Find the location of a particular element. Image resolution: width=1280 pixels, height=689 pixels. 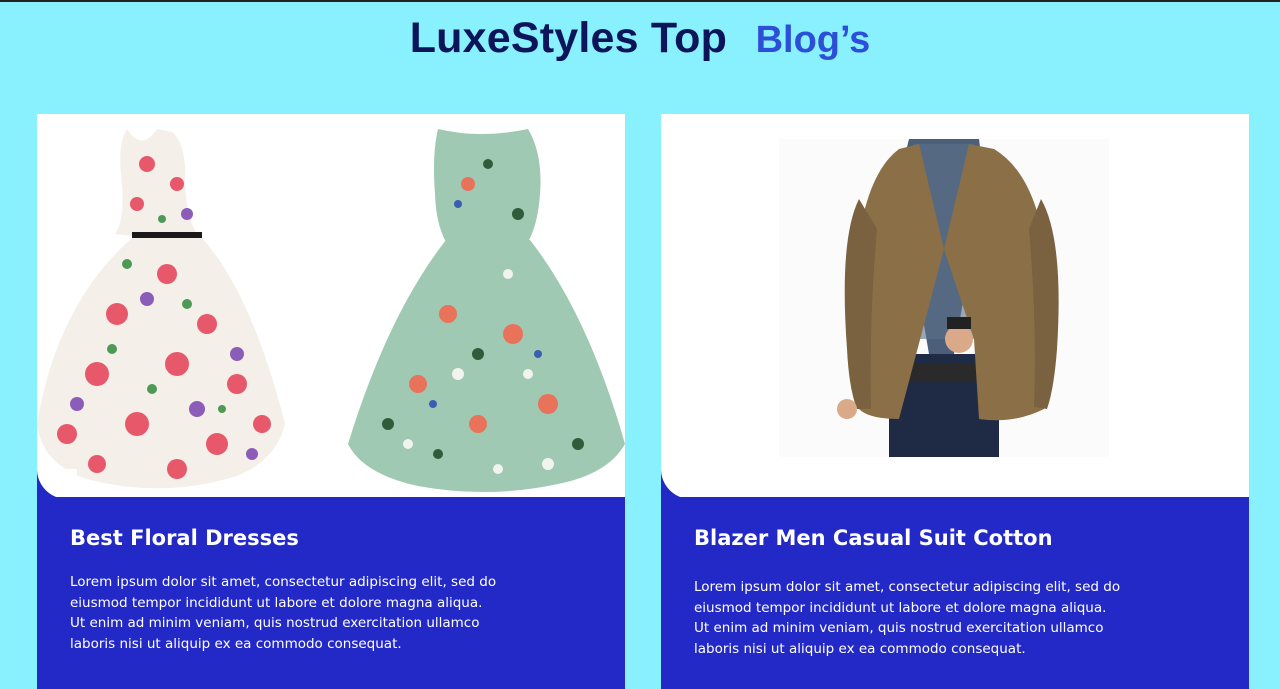

floral-dress-cream-image is located at coordinates (162, 311).